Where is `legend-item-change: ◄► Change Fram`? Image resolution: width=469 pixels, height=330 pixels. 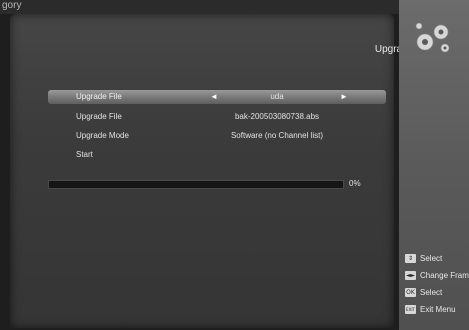
legend-item-change: ◄► Change Fram is located at coordinates (437, 277).